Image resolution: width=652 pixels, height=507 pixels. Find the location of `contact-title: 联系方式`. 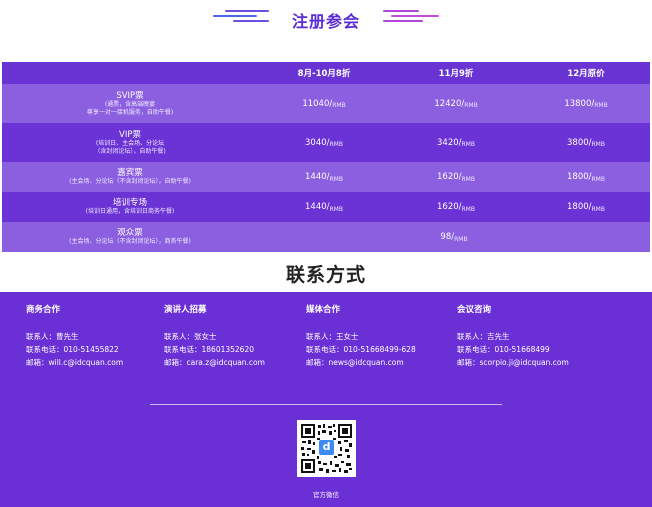

contact-title: 联系方式 is located at coordinates (325, 275).